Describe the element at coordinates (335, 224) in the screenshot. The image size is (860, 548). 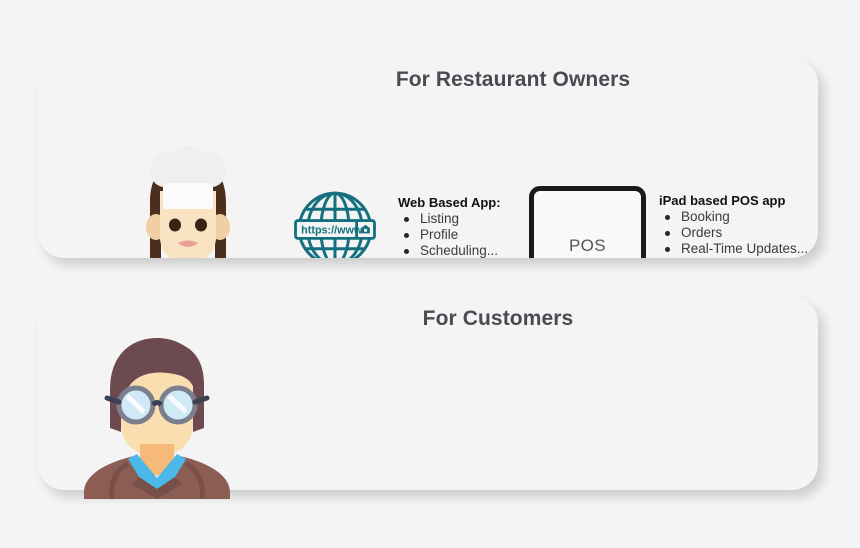
I see `globe-https-www-icon: https://www` at that location.